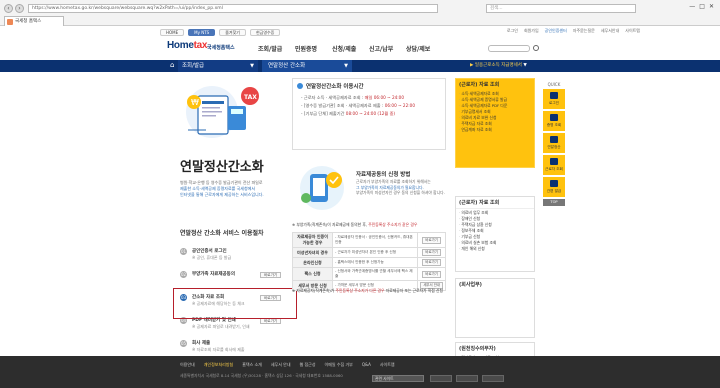 The width and height of the screenshot is (720, 388). What do you see at coordinates (360, 66) in the screenshot?
I see `breadcrumb-bar: ⌂ 조회/발급 ▼ 연말정산 간소화 ▼ ▶ 일용근로소득 지급명세서 ▼` at bounding box center [360, 66].